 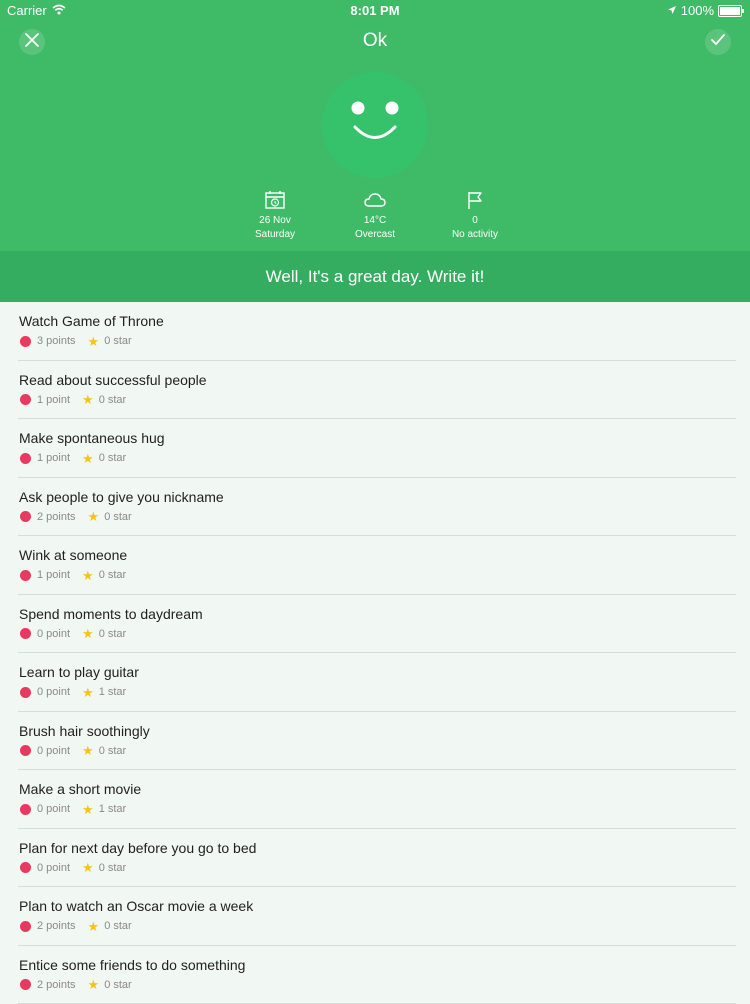 What do you see at coordinates (91, 321) in the screenshot?
I see `activity-title: Watch Game of Throne` at bounding box center [91, 321].